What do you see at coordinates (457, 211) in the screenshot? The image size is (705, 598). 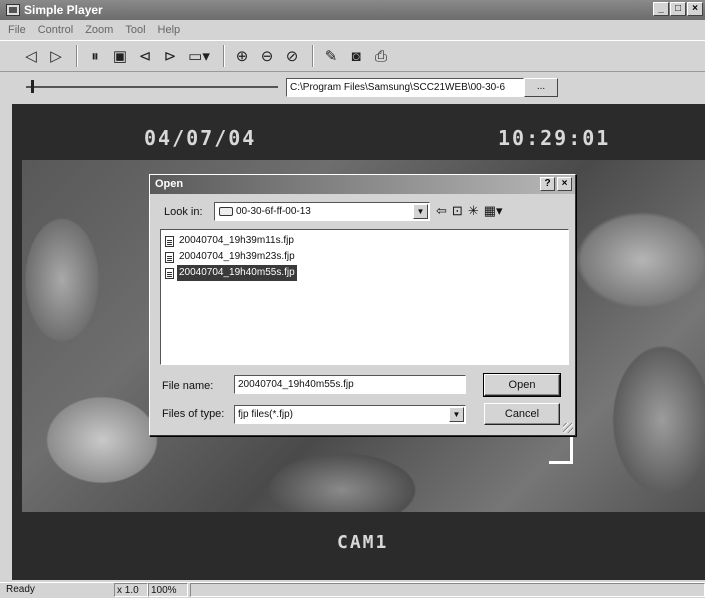 I see `up-folder-icon: ⊡` at bounding box center [457, 211].